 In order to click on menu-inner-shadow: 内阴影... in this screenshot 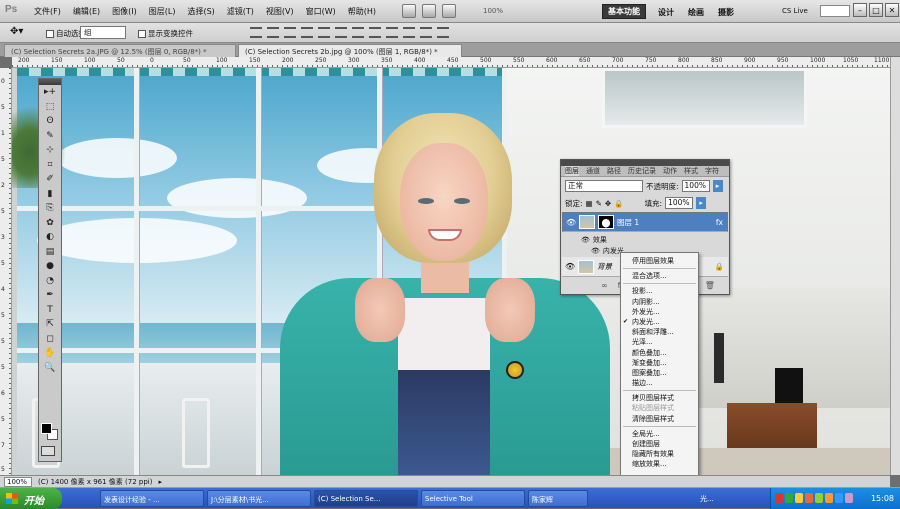, I will do `click(659, 302)`.